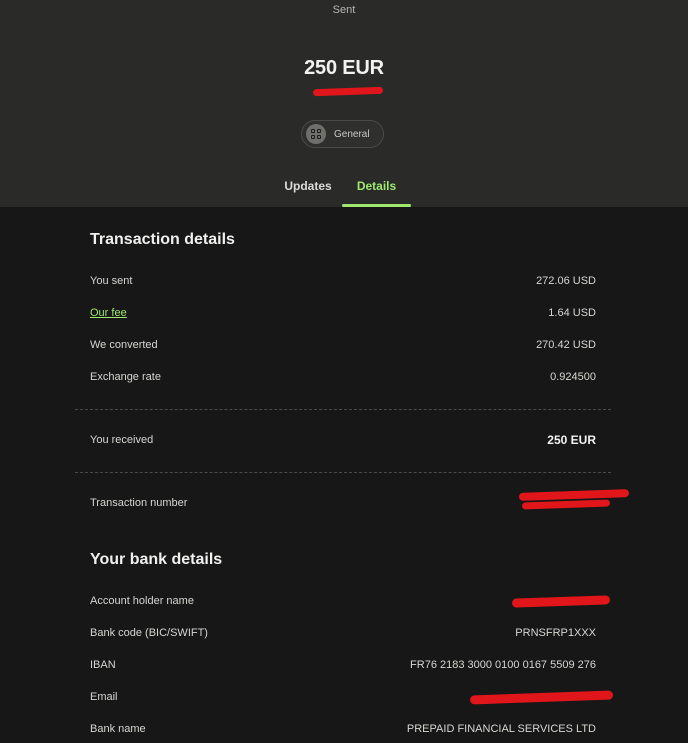 This screenshot has width=688, height=743. What do you see at coordinates (344, 10) in the screenshot?
I see `transfer-status: Sent` at bounding box center [344, 10].